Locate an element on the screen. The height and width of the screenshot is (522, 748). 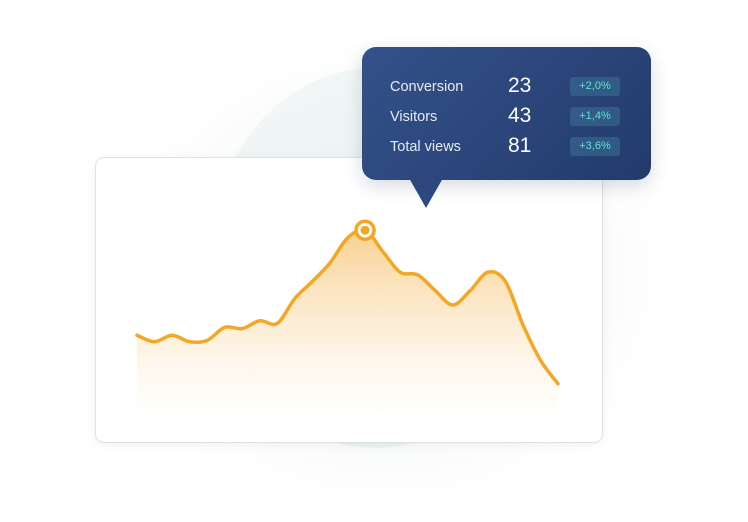
tooltip-row-visitors: Visitors 43 +1,4% is located at coordinates (510, 116).